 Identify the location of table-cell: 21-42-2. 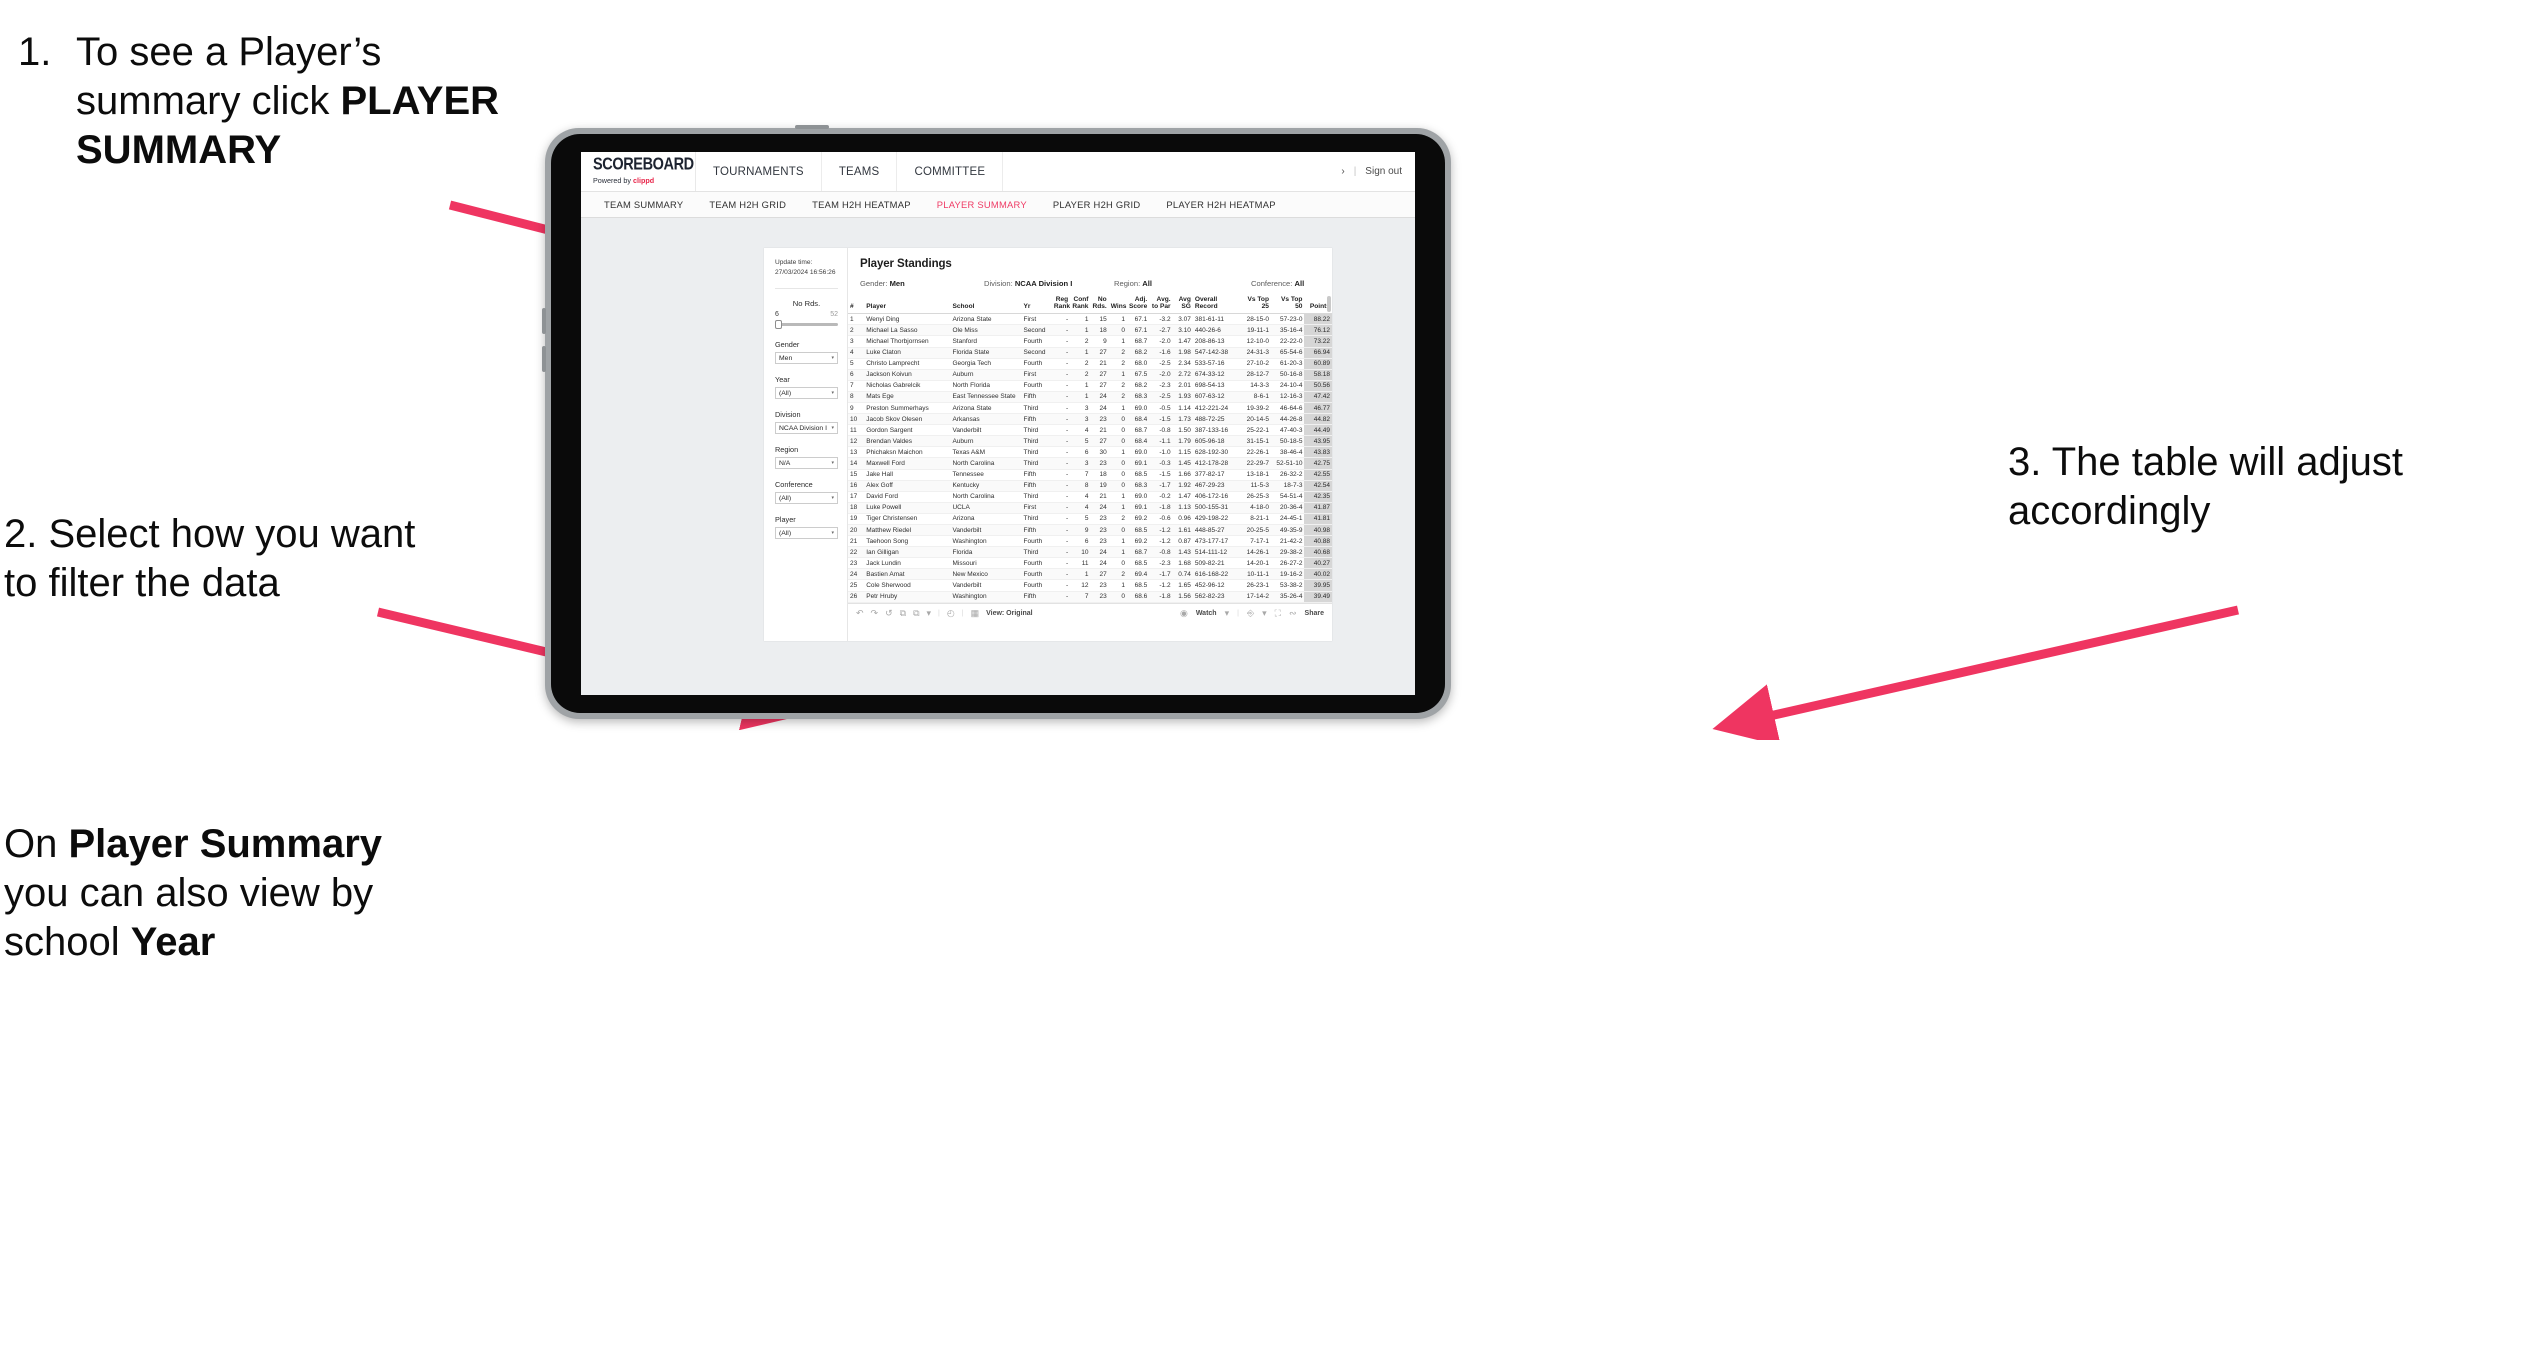
(1287, 541).